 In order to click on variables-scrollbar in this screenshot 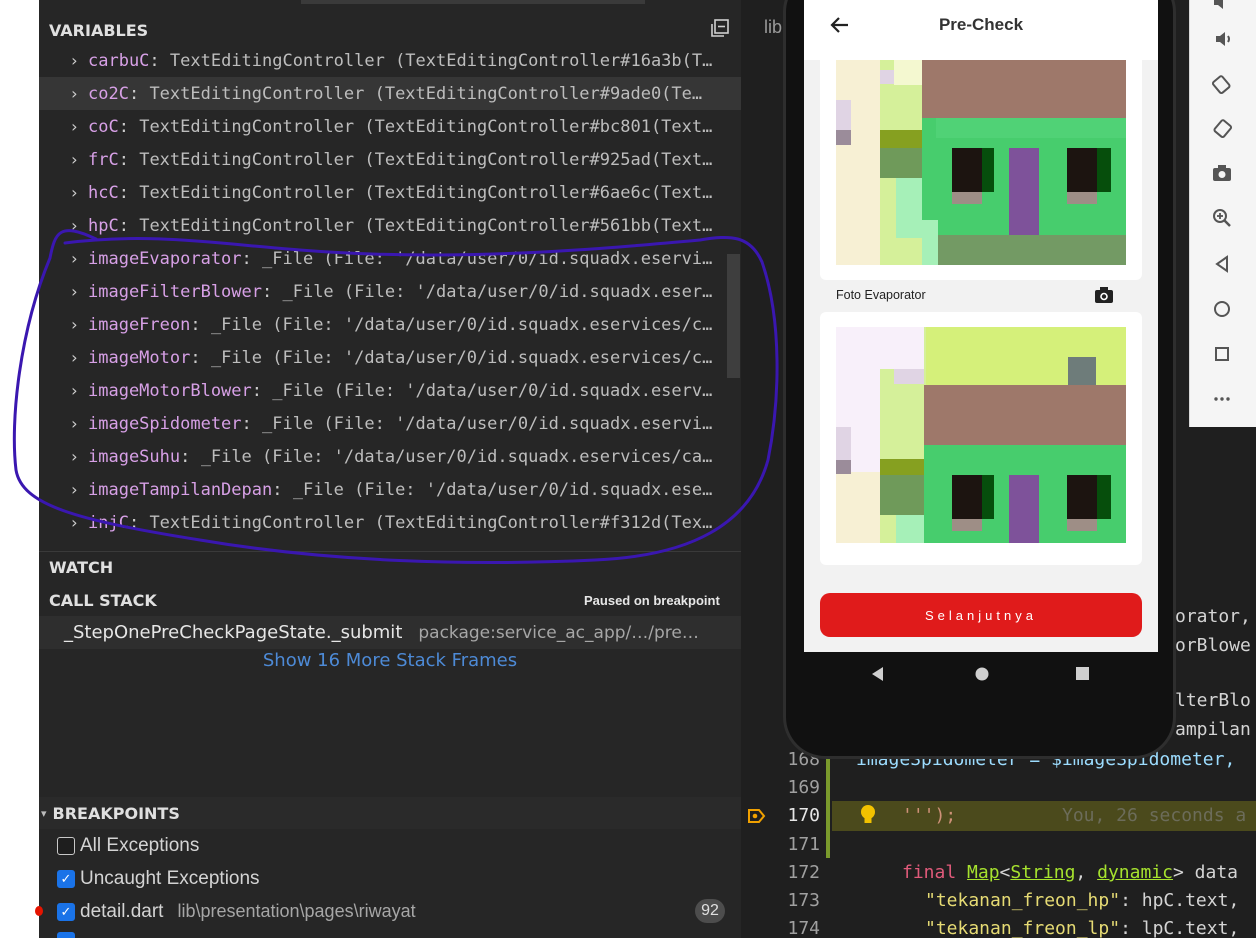, I will do `click(733, 316)`.